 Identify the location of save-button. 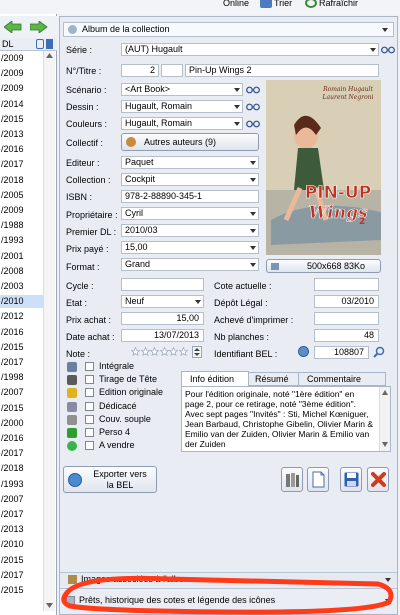
(351, 479).